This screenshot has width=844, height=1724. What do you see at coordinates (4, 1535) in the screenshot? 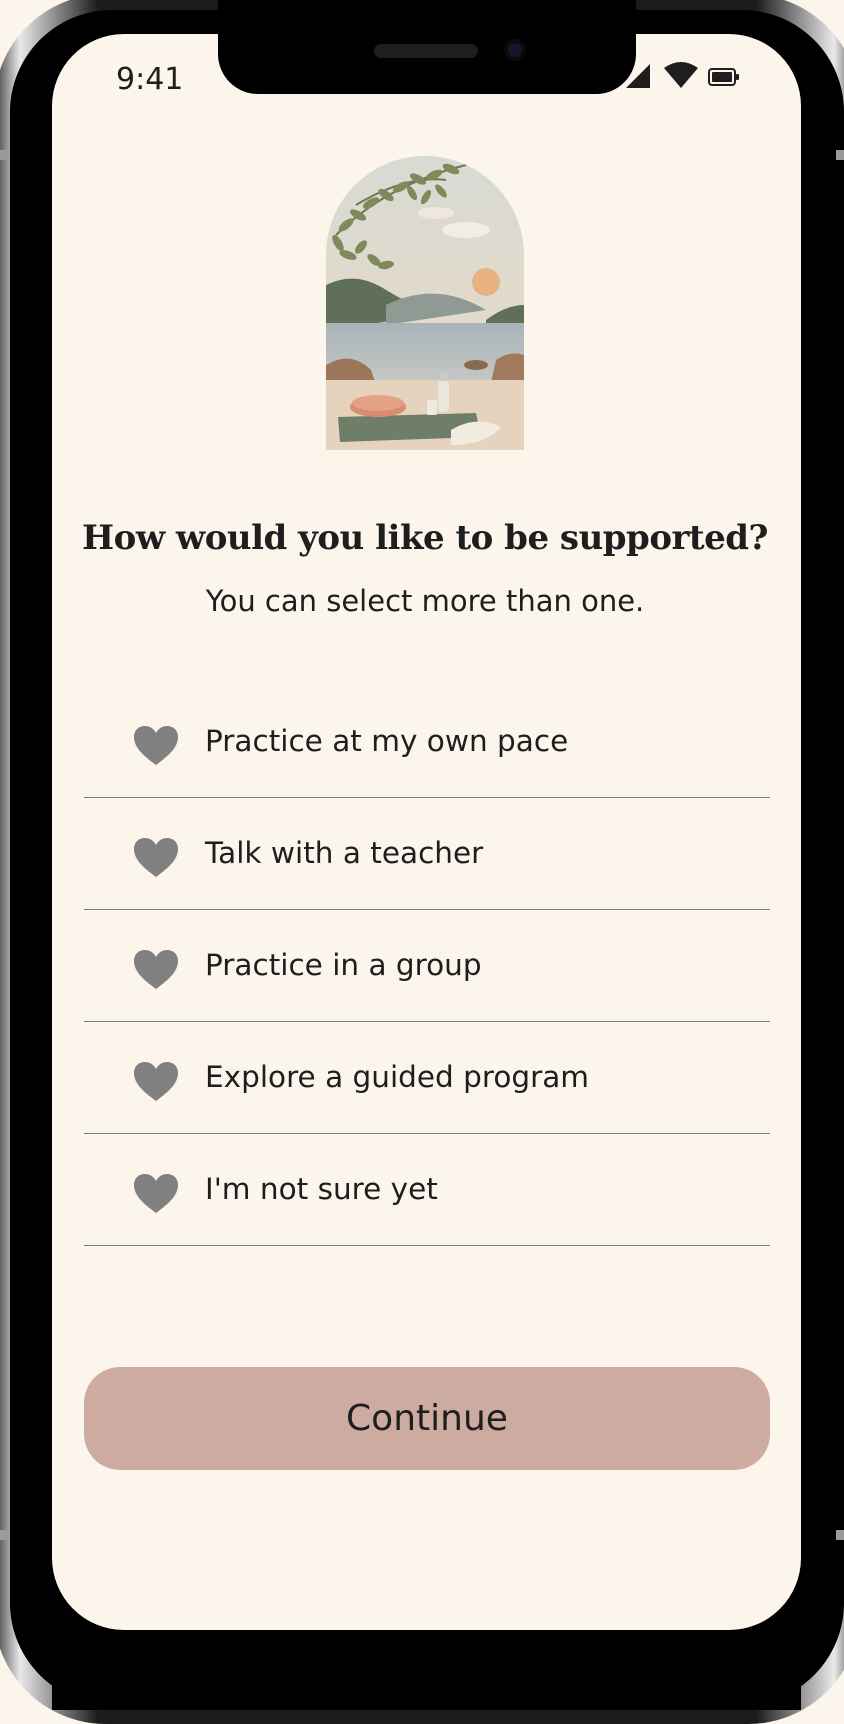
I see `side-button-left-lower` at bounding box center [4, 1535].